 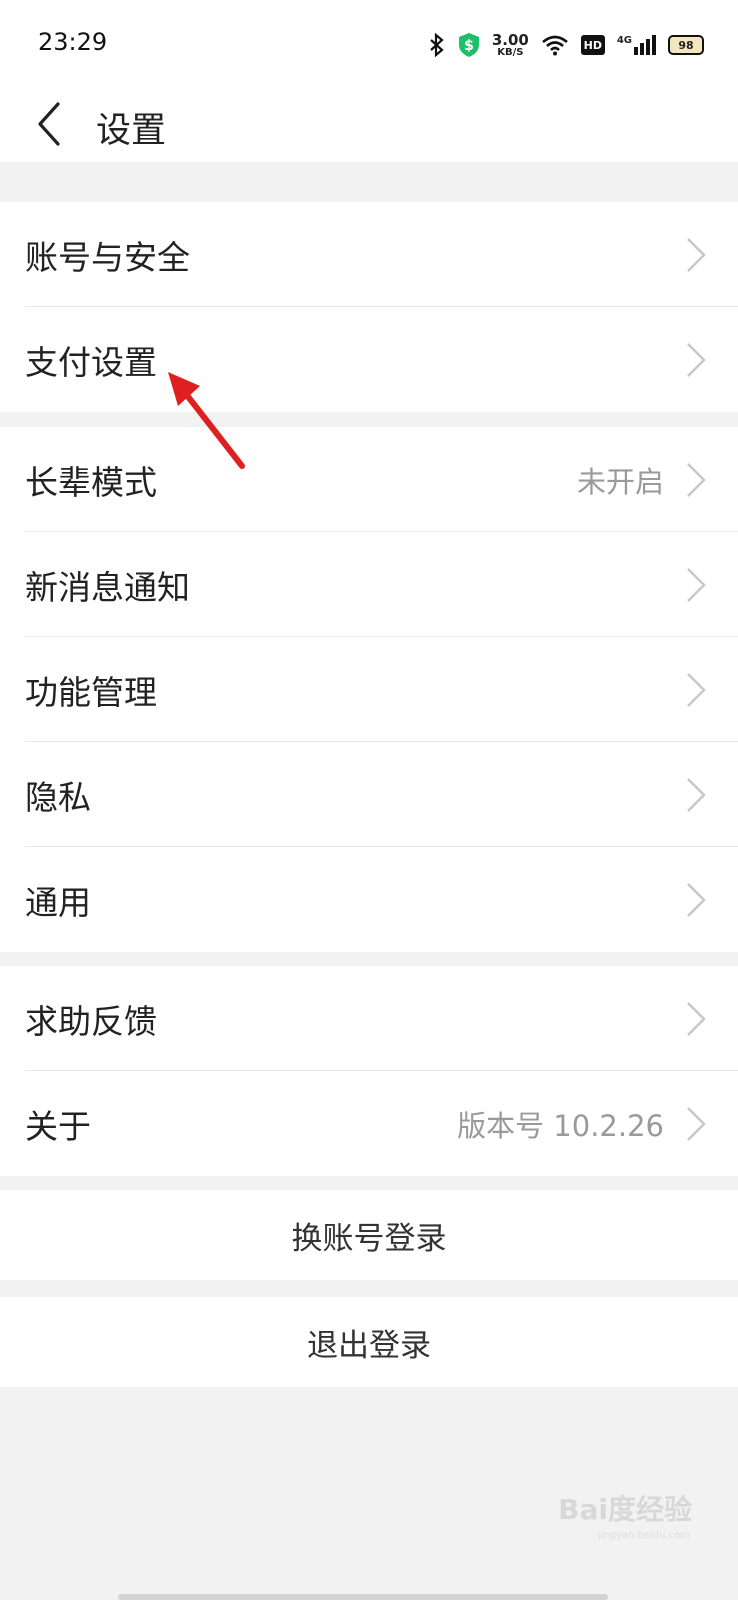 I want to click on shield-dollar-icon: $, so click(x=468, y=45).